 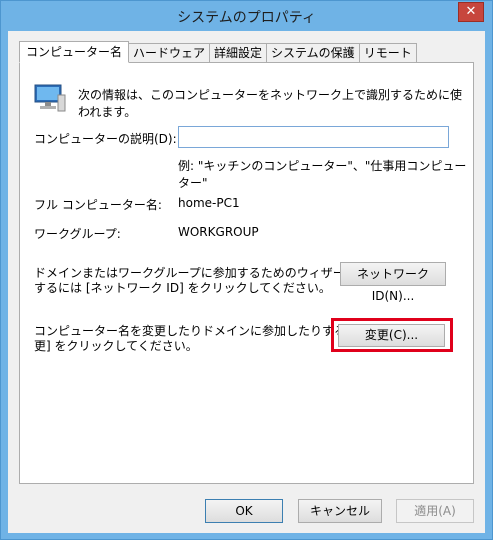 What do you see at coordinates (238, 53) in the screenshot?
I see `tab-advanced: 詳細設定` at bounding box center [238, 53].